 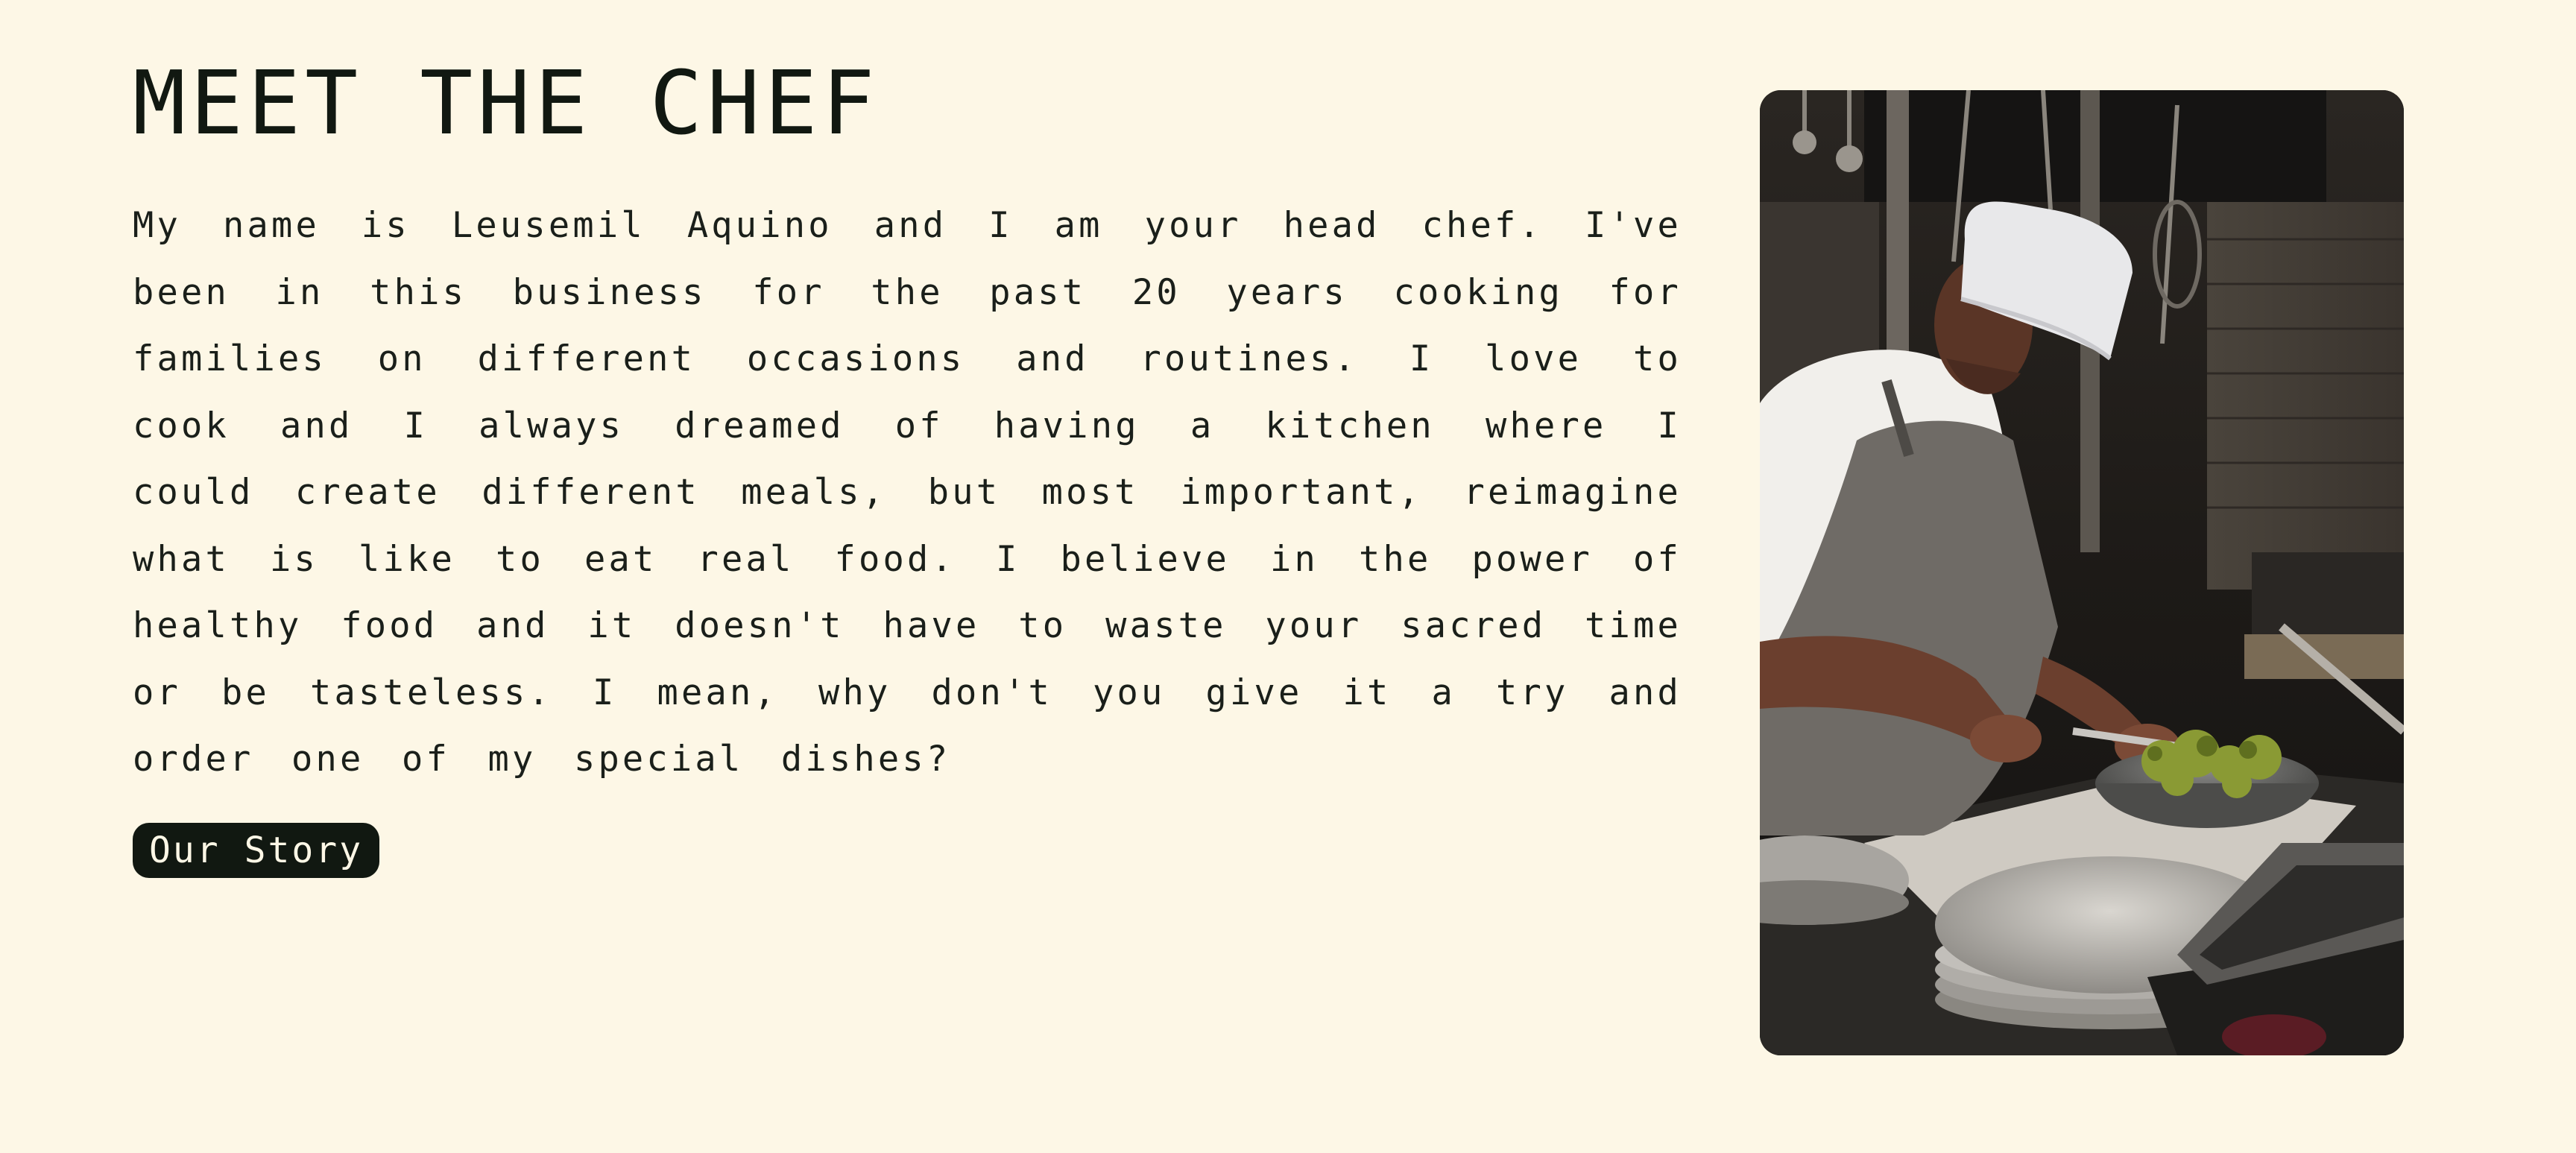 What do you see at coordinates (506, 102) in the screenshot?
I see `section-title: MEET THE CHEF` at bounding box center [506, 102].